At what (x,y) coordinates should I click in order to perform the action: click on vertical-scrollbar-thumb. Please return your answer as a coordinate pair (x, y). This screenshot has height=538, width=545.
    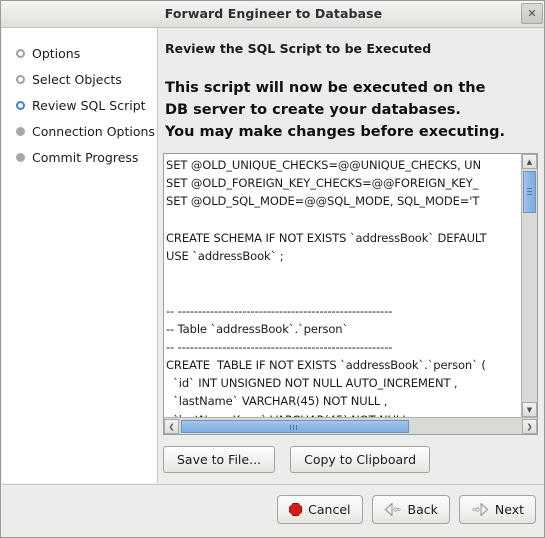
    Looking at the image, I should click on (529, 192).